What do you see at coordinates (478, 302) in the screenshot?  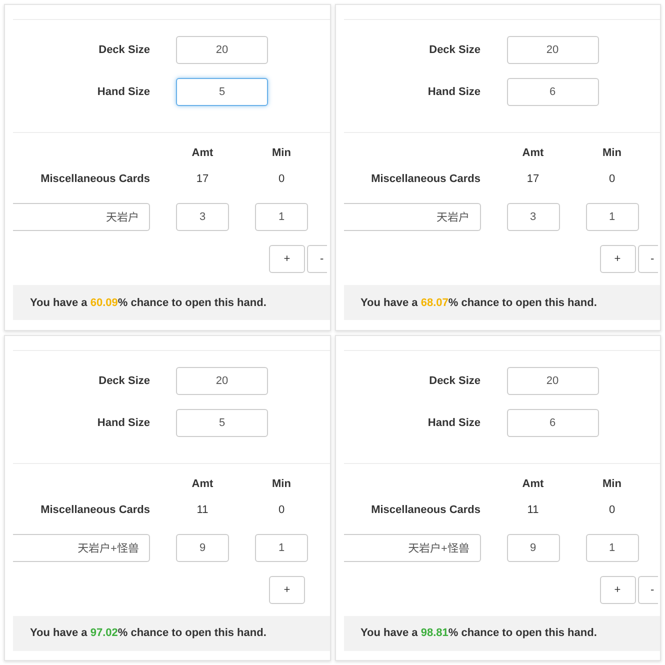 I see `result-text: You have a 68.07% chance to open this hand.` at bounding box center [478, 302].